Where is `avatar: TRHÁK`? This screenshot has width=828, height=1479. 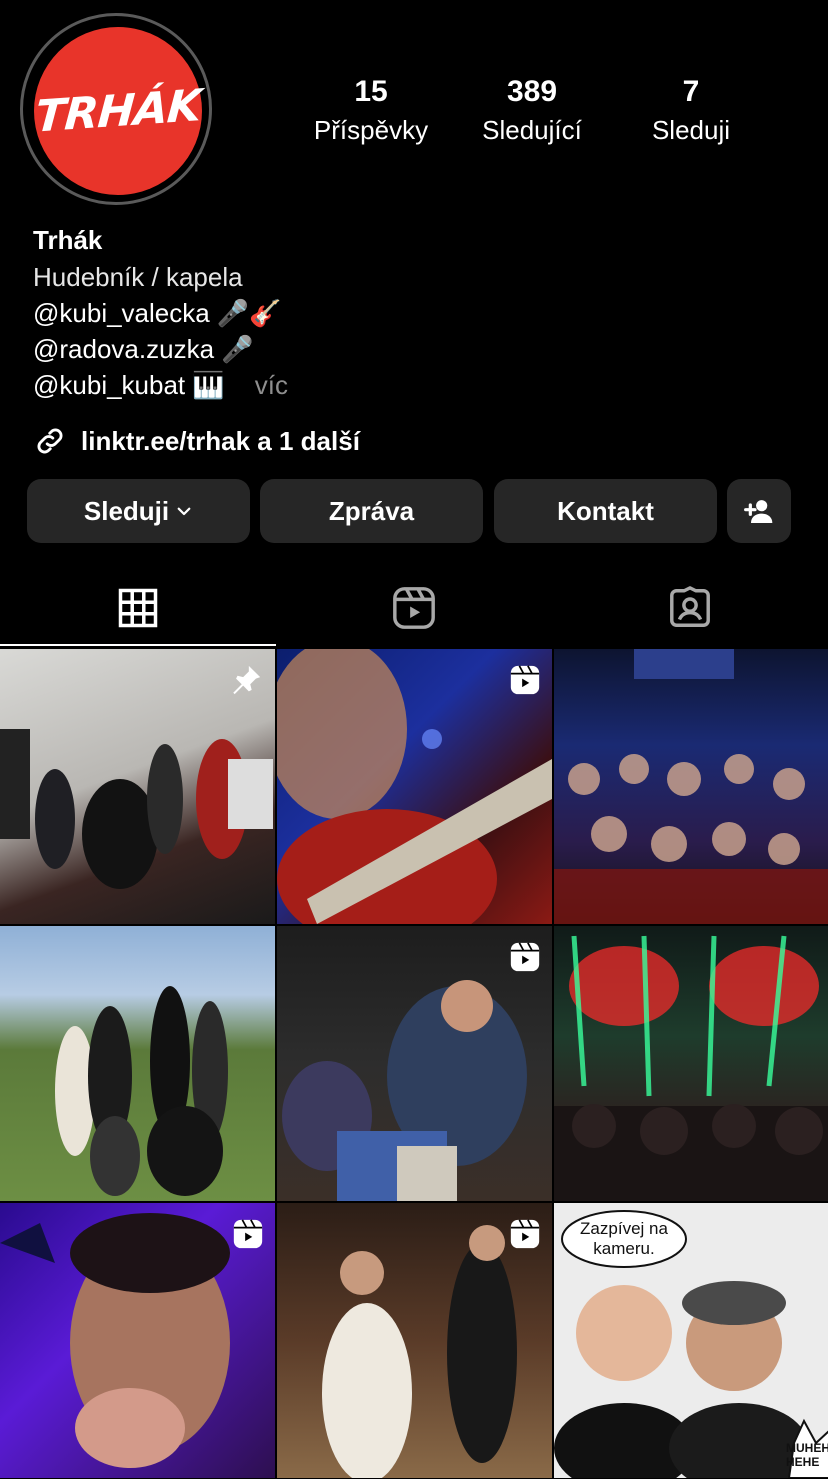 avatar: TRHÁK is located at coordinates (118, 111).